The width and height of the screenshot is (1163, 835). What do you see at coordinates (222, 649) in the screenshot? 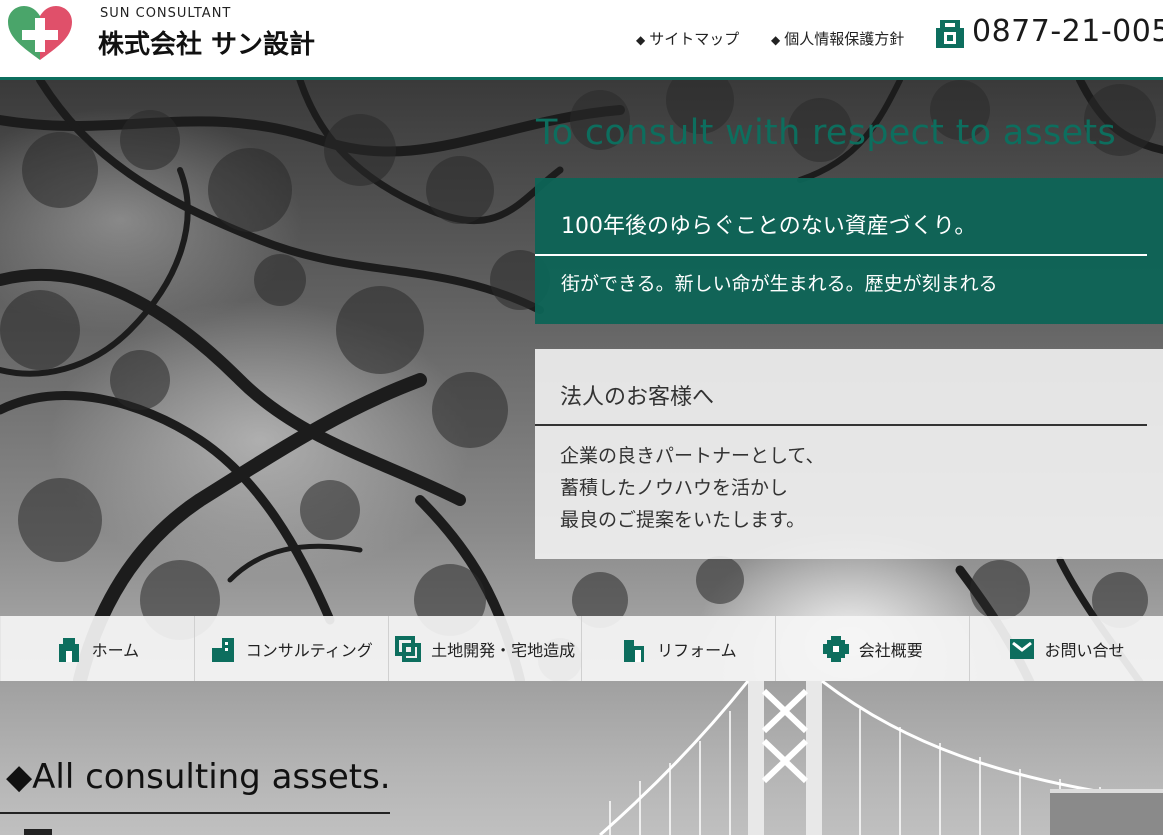
I see `buildings-icon` at bounding box center [222, 649].